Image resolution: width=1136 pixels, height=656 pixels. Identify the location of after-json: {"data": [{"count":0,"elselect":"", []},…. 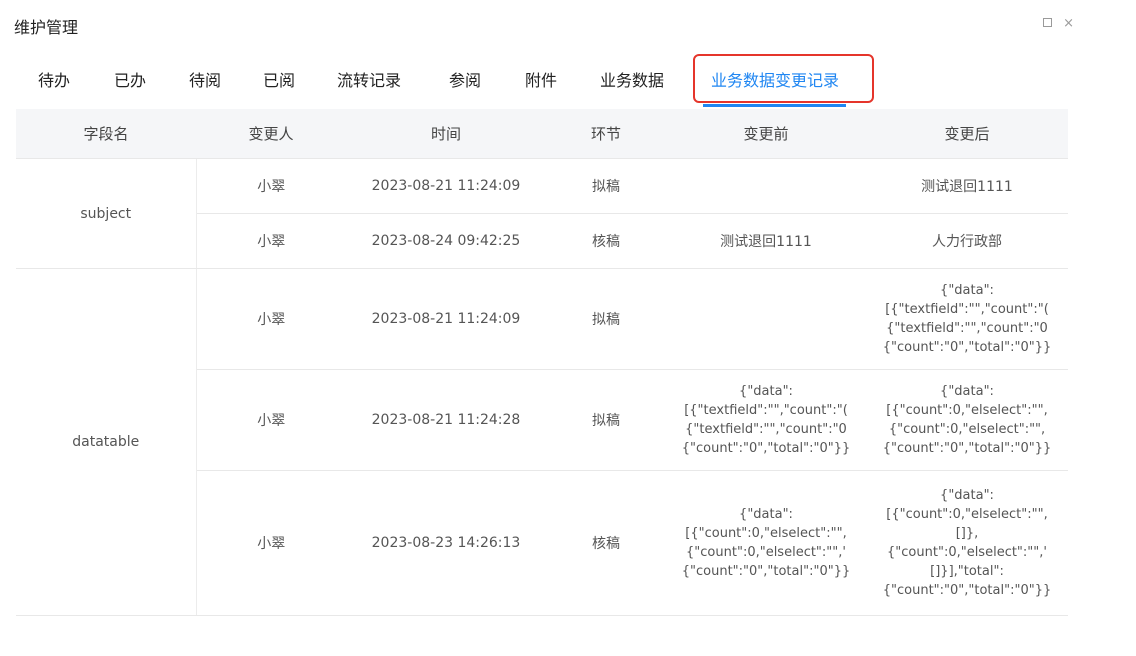
(967, 543).